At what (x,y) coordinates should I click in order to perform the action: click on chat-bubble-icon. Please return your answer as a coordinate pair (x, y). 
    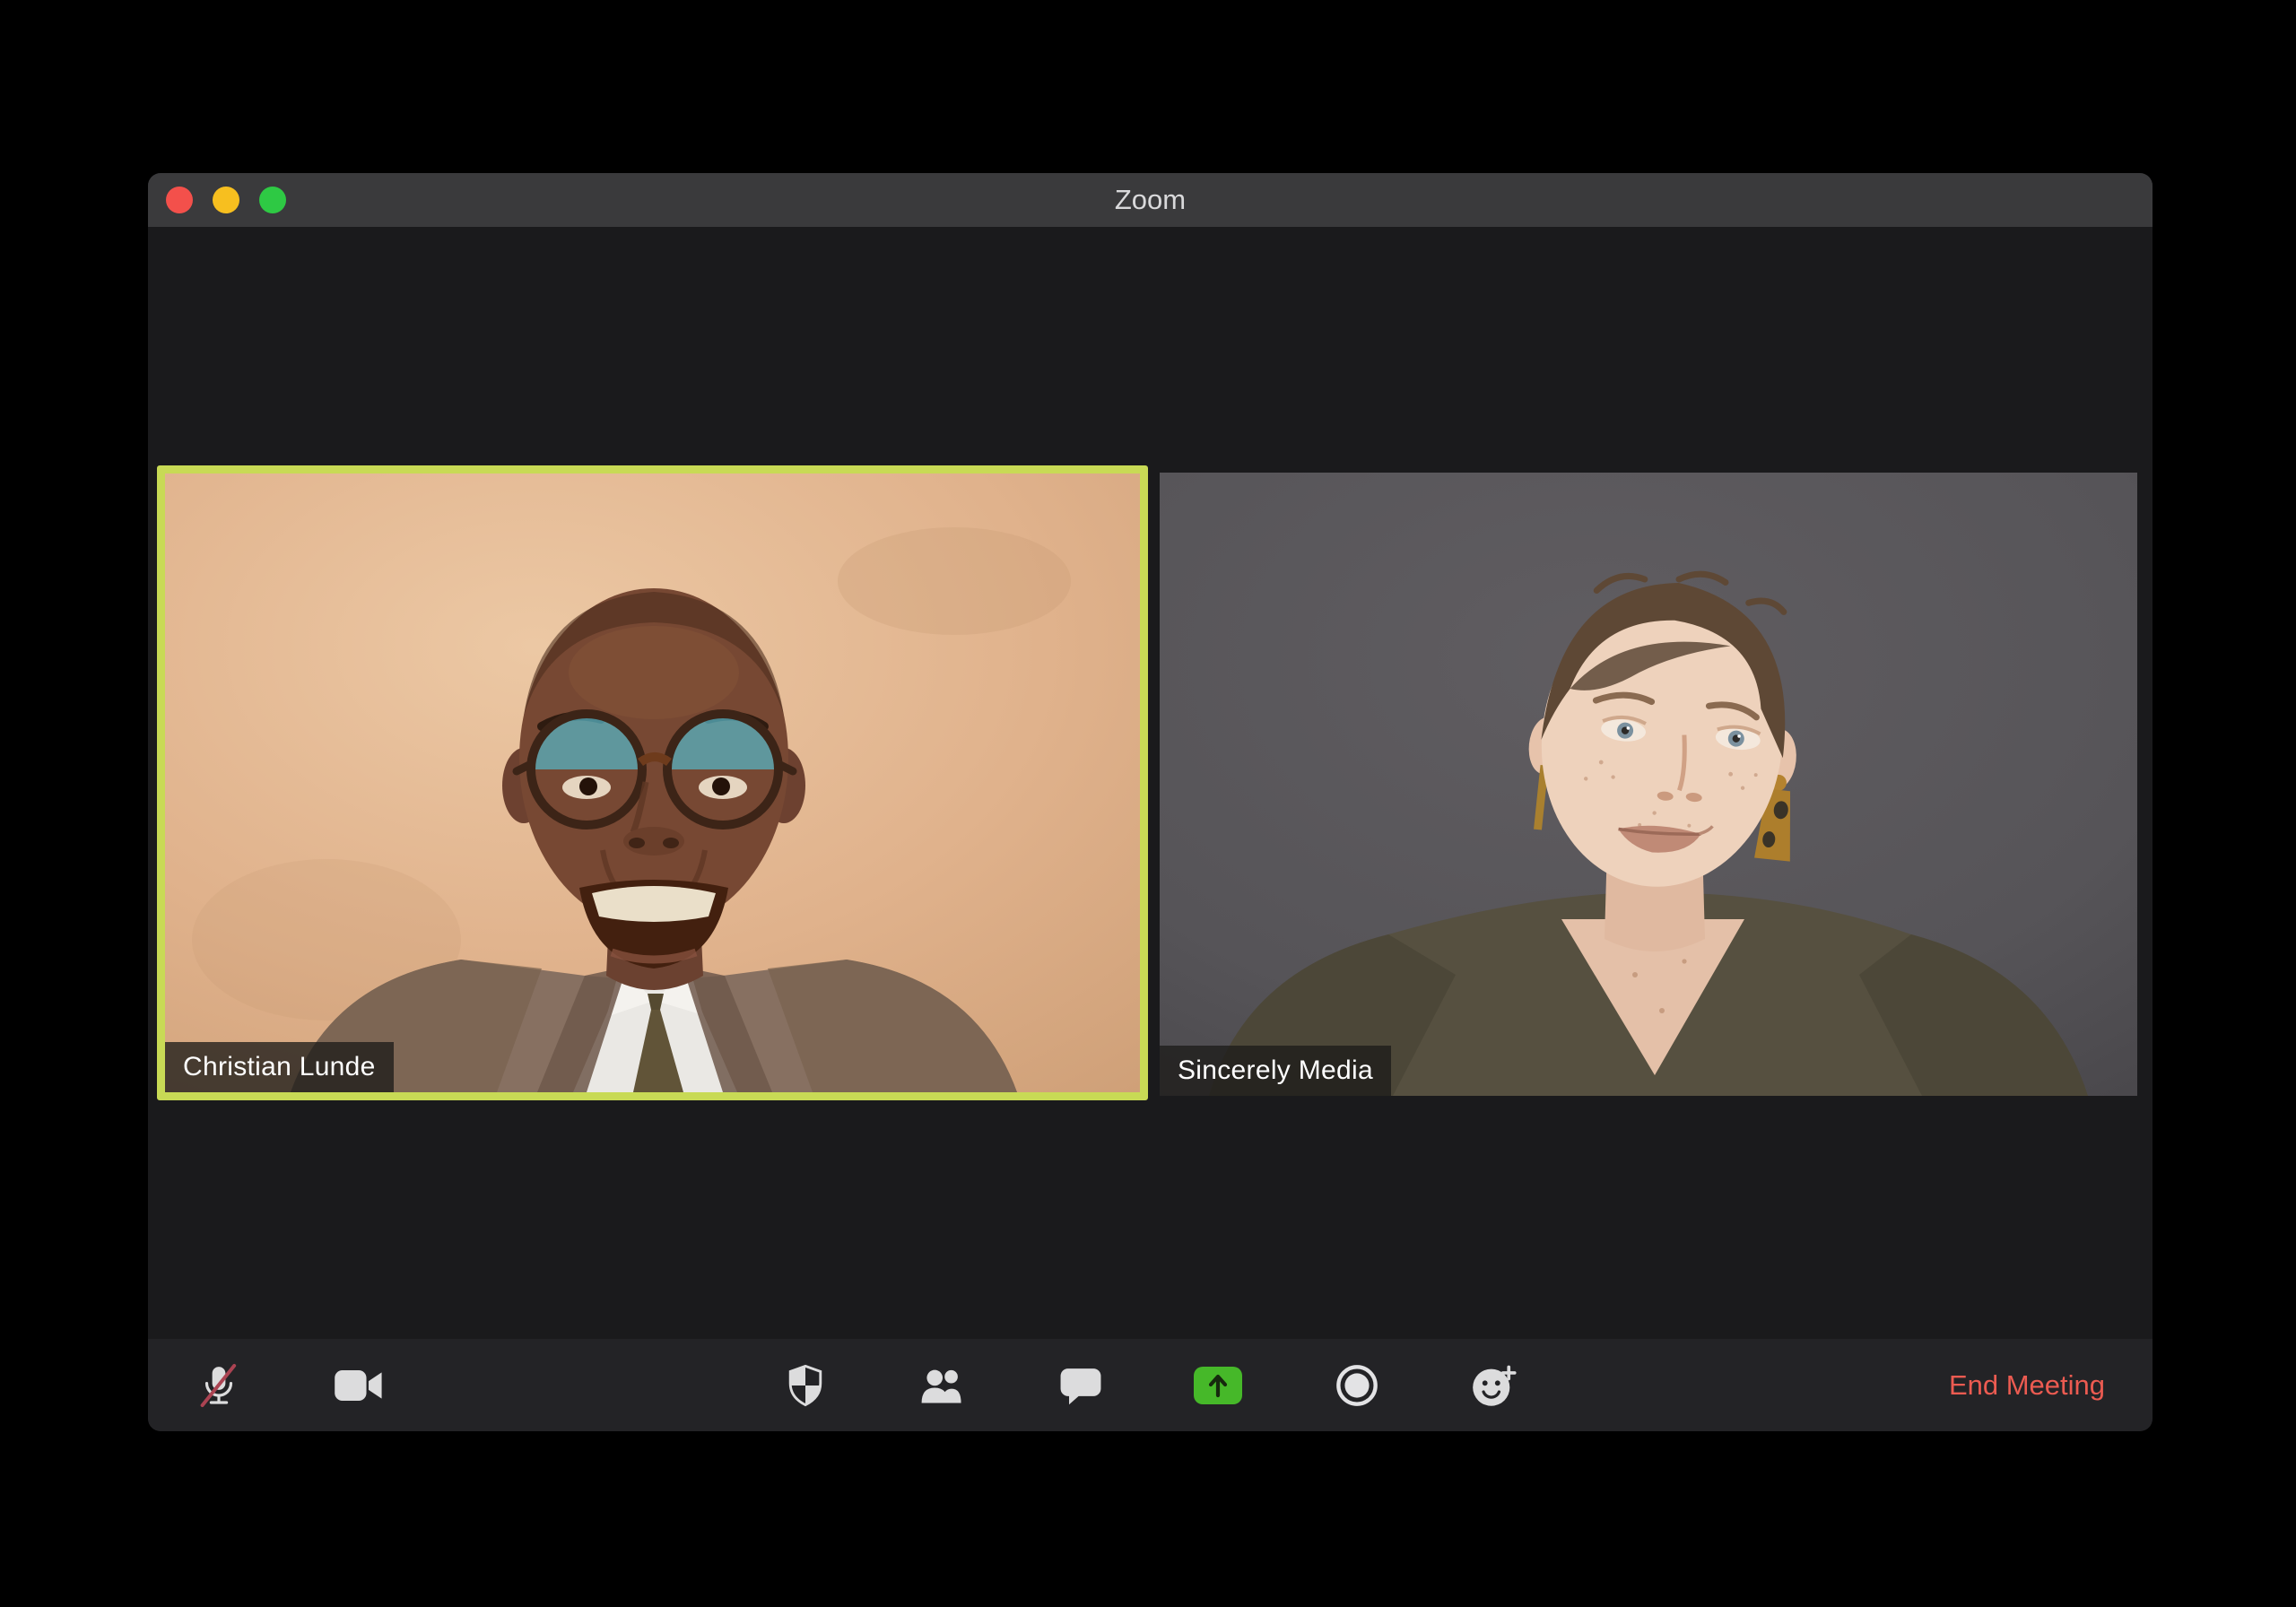
    Looking at the image, I should click on (1080, 1386).